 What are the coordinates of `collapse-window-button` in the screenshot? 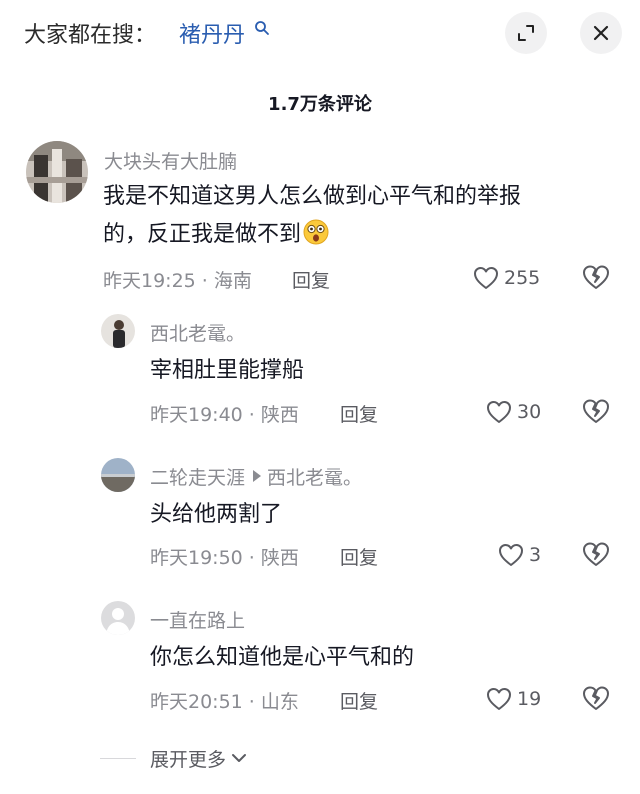 It's located at (526, 33).